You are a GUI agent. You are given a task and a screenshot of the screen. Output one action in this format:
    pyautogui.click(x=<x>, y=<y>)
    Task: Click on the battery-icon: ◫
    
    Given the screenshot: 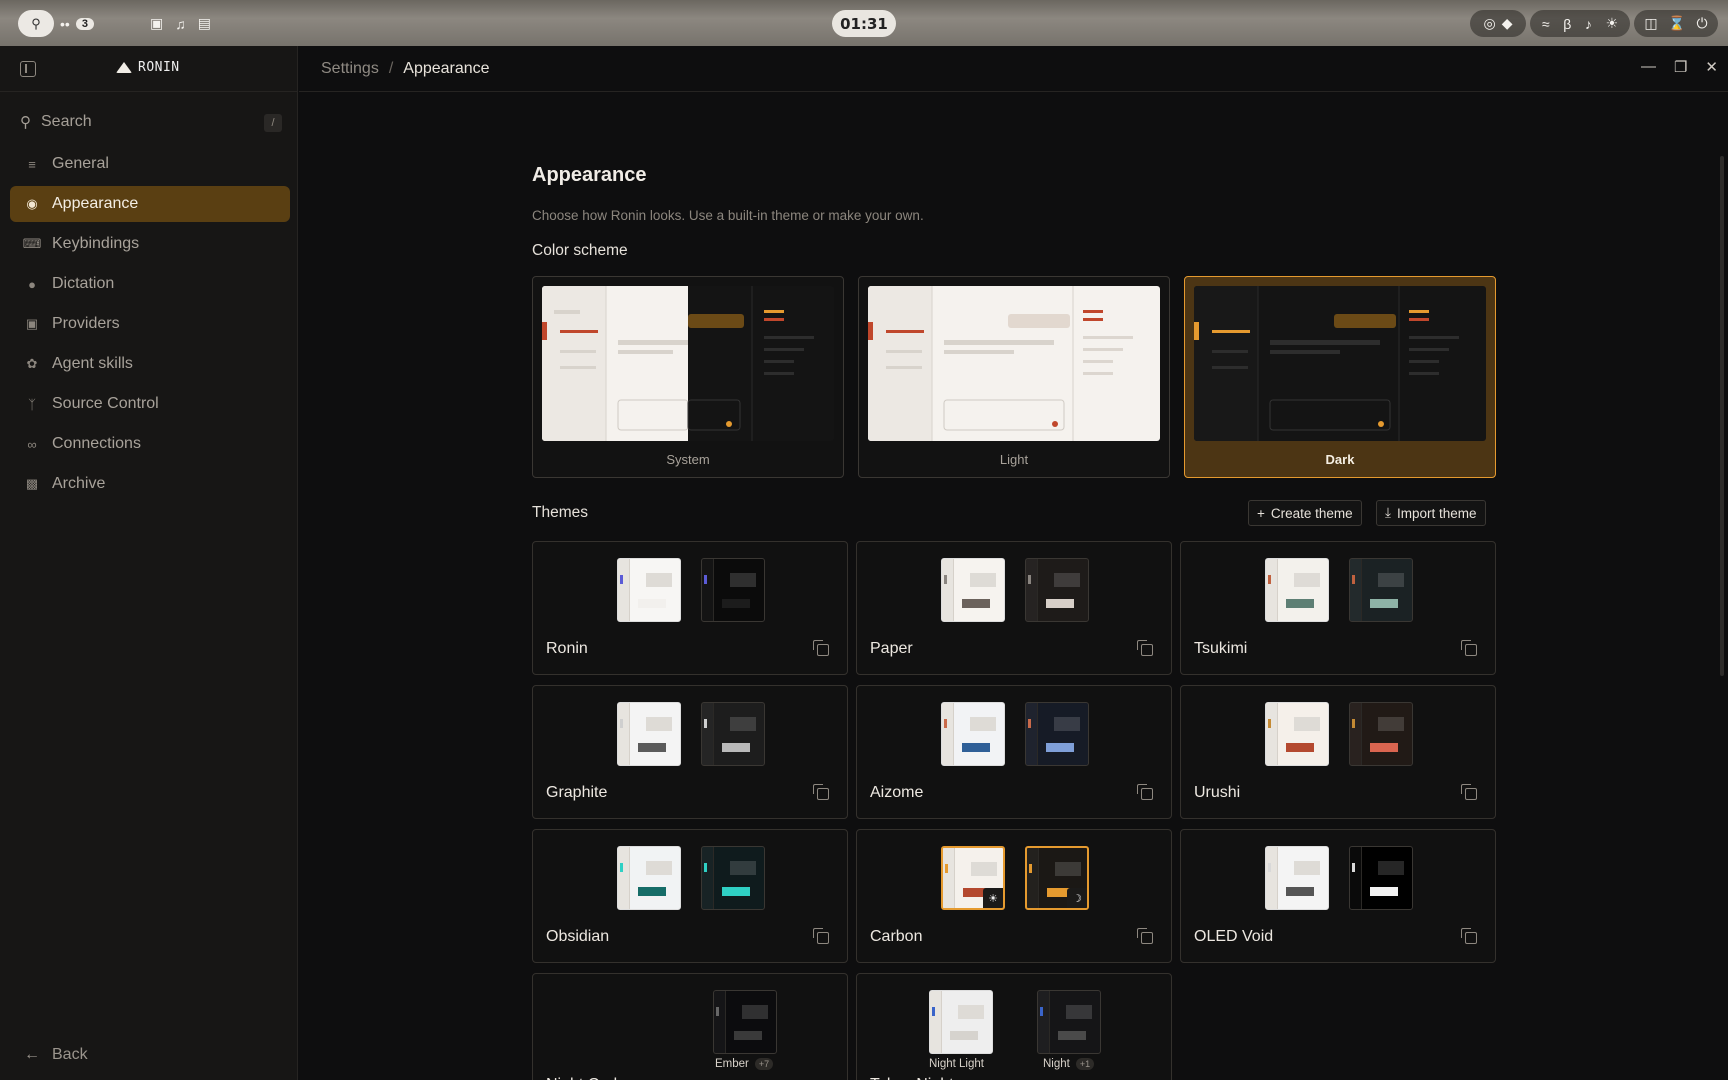 What is the action you would take?
    pyautogui.click(x=1650, y=23)
    